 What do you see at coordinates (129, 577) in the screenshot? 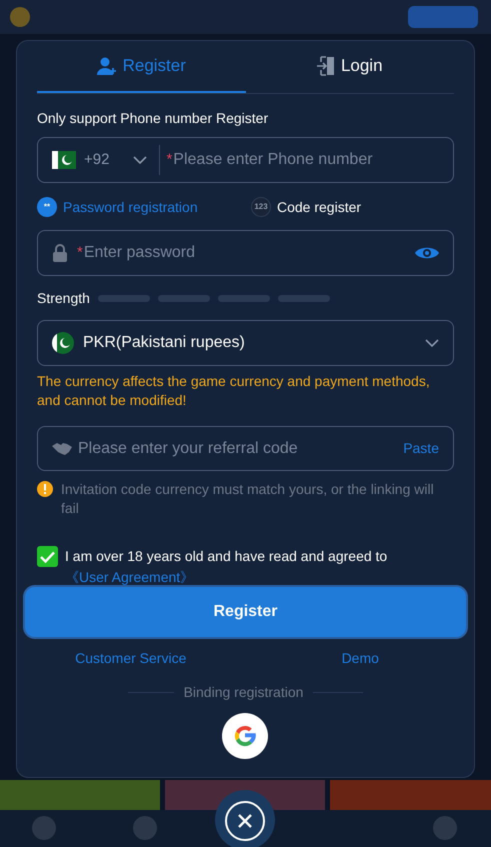
I see `user-agreement-link: 《User Agreement》` at bounding box center [129, 577].